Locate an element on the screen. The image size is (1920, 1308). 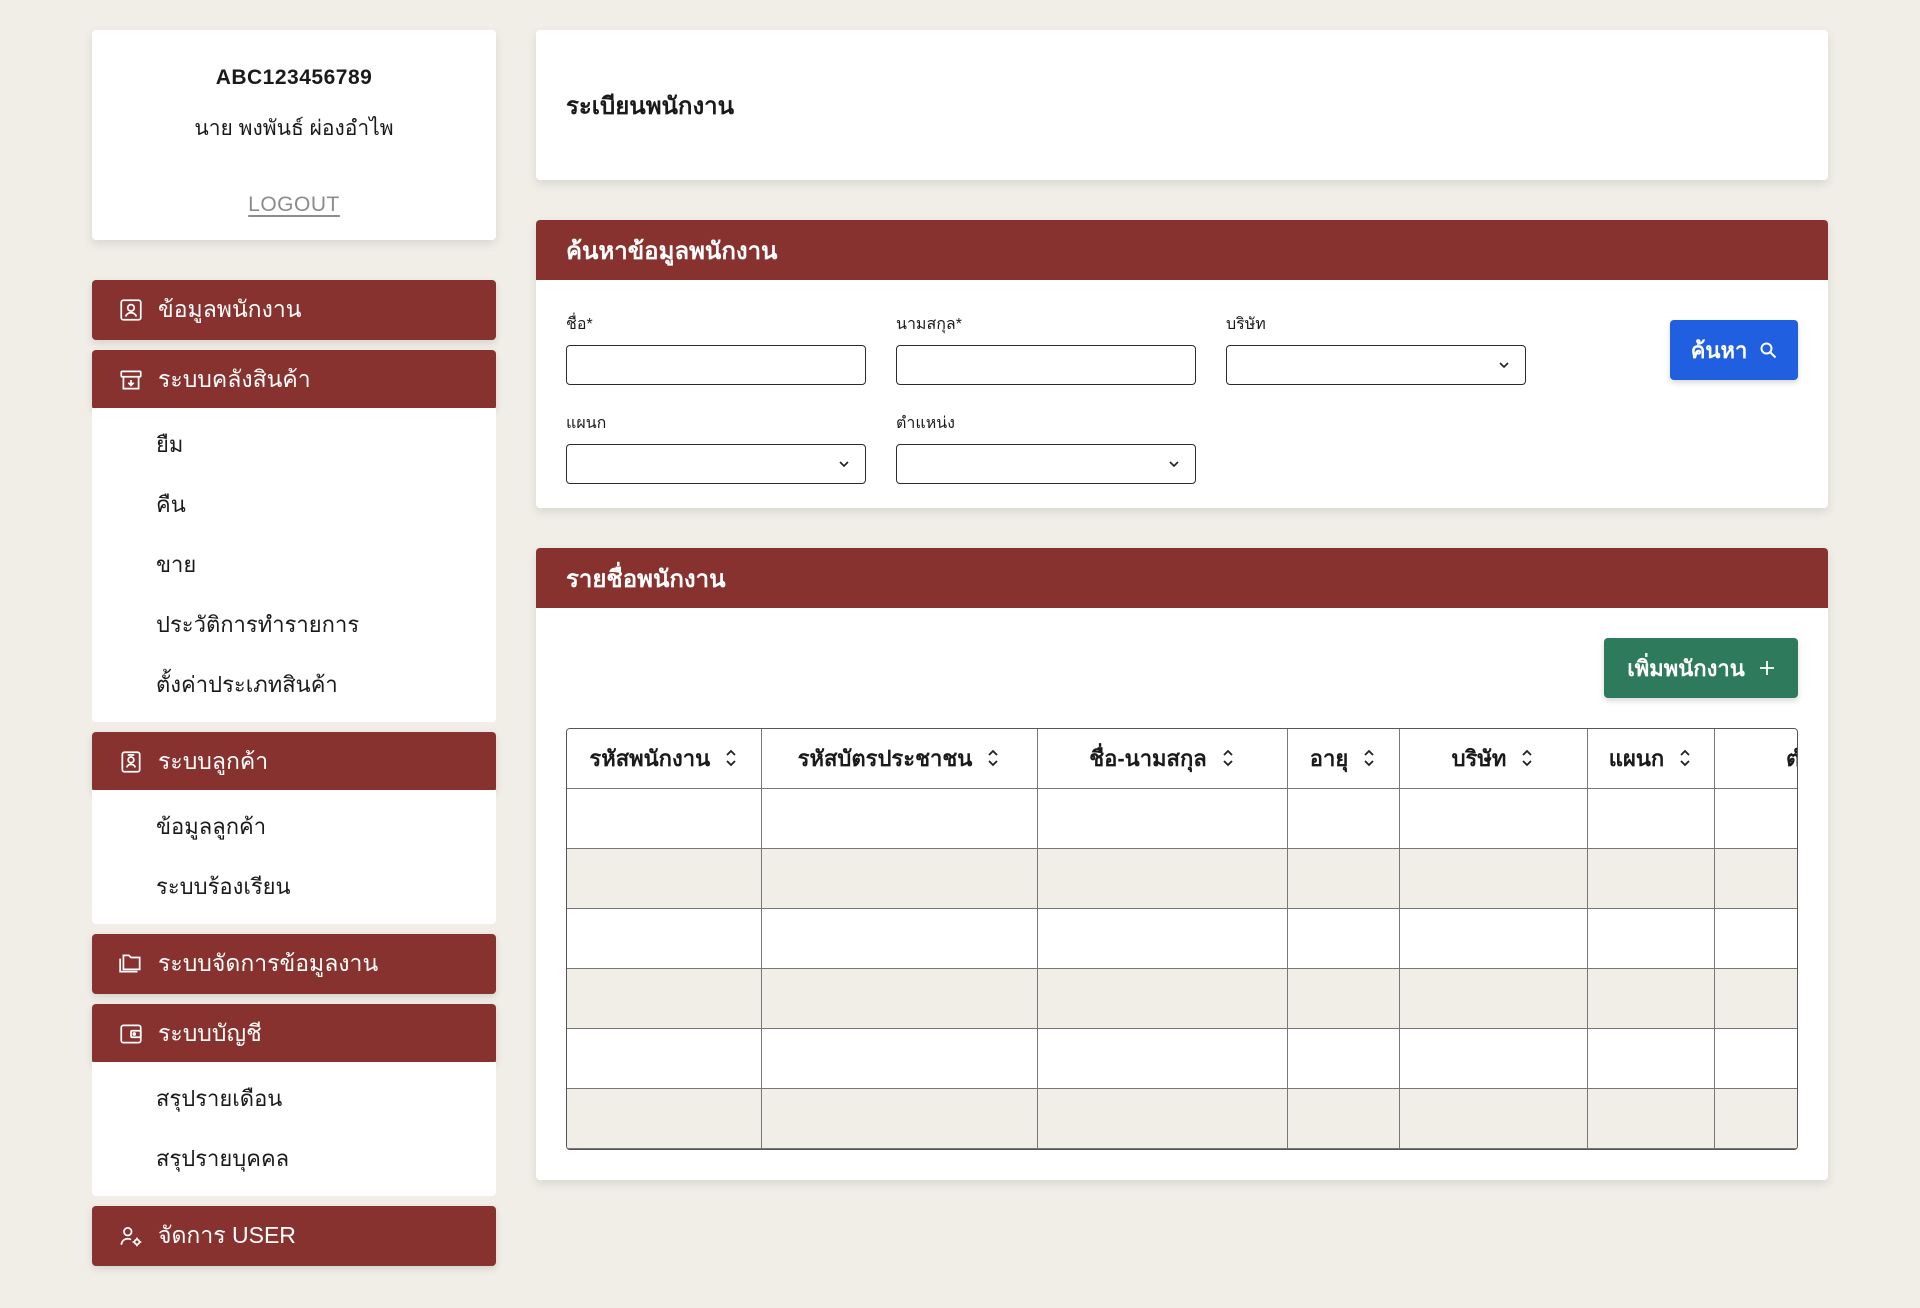
position-select is located at coordinates (1046, 464).